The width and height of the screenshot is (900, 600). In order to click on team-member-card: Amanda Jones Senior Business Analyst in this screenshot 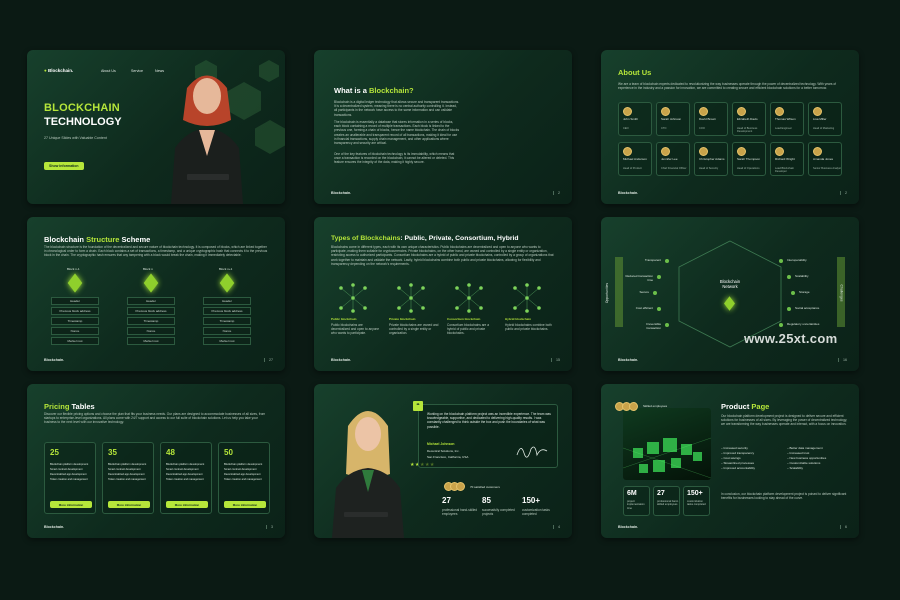, I will do `click(825, 159)`.